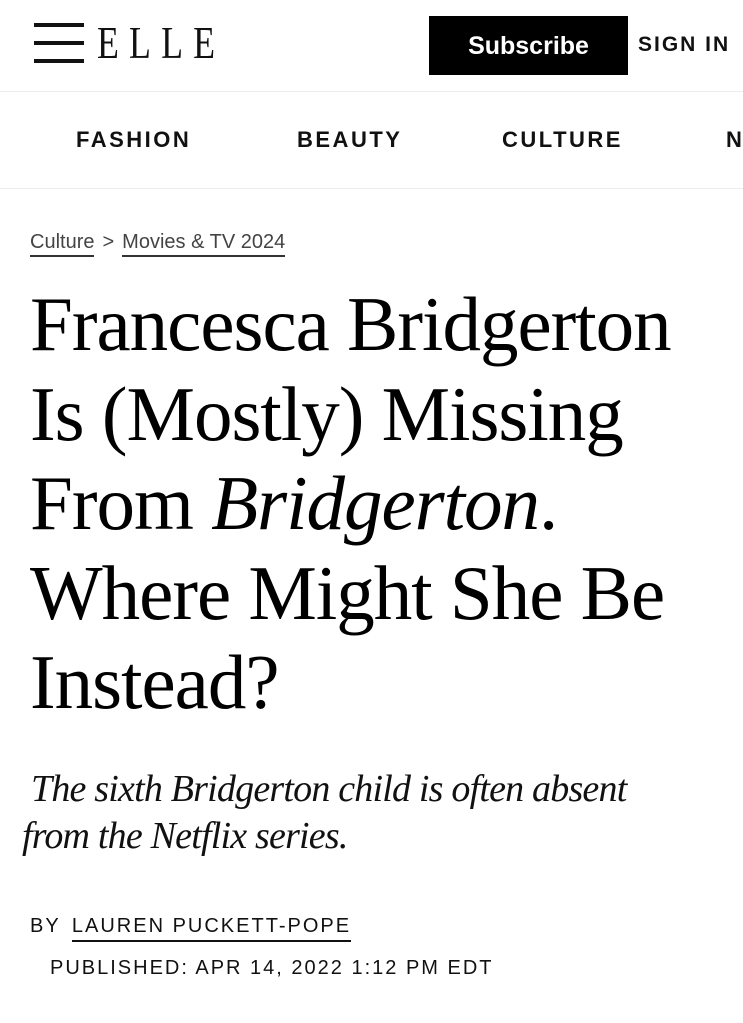 Image resolution: width=743 pixels, height=1023 pixels. Describe the element at coordinates (371, 46) in the screenshot. I see `site-header: ELLE Subscribe SIGN IN` at that location.